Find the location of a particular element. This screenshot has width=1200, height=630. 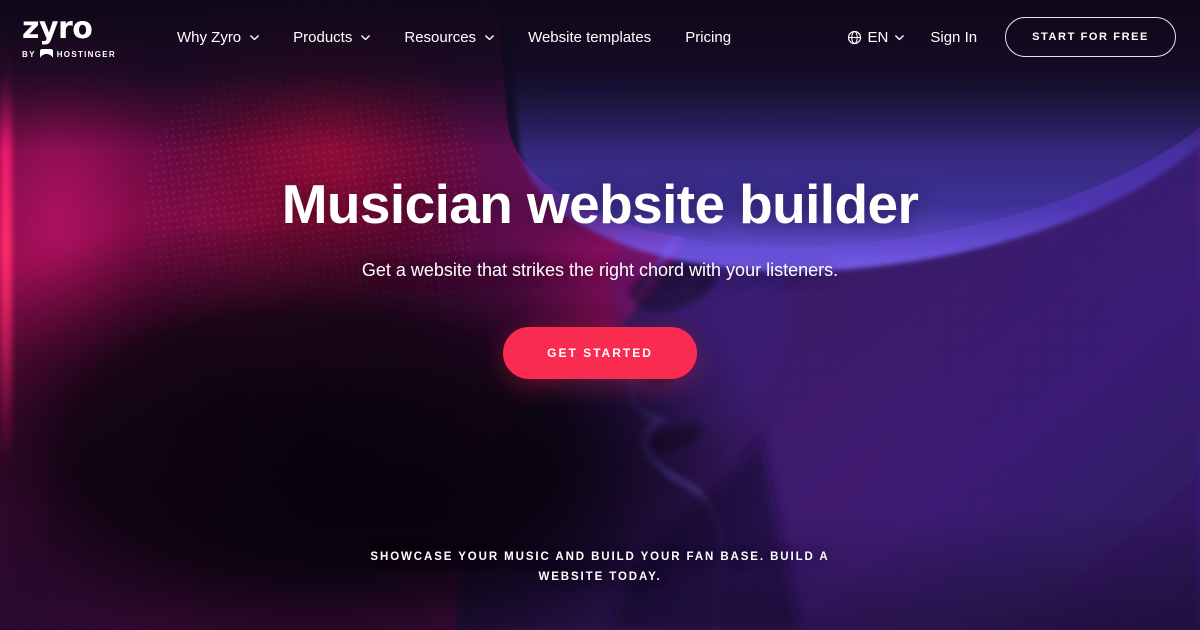

nav-item-products: Products is located at coordinates (331, 37).